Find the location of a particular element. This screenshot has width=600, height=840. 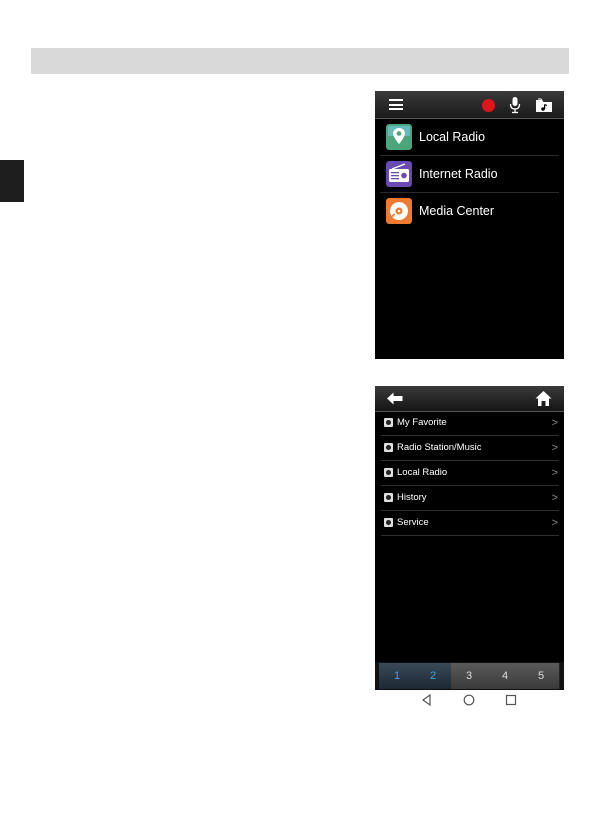

list-item-service: Service > is located at coordinates (470, 523).